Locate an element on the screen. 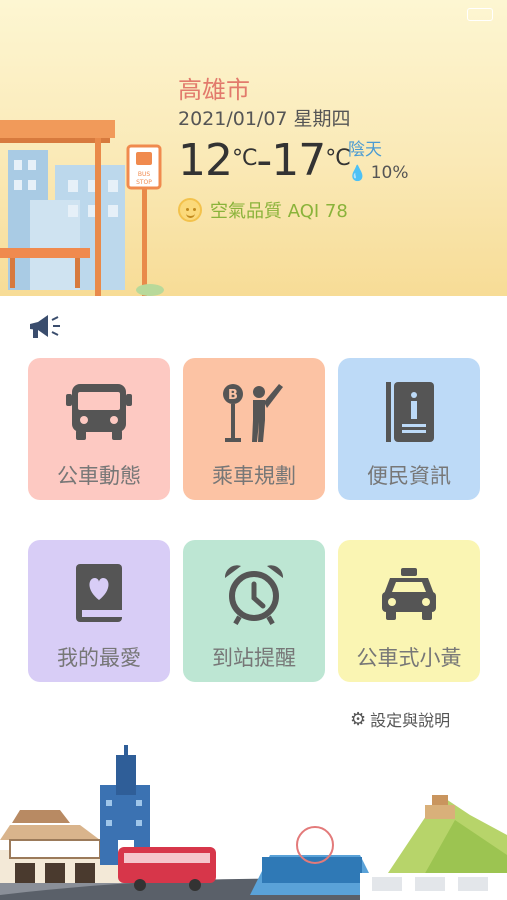 This screenshot has height=900, width=507. rain-chance: 💧 10% is located at coordinates (378, 173).